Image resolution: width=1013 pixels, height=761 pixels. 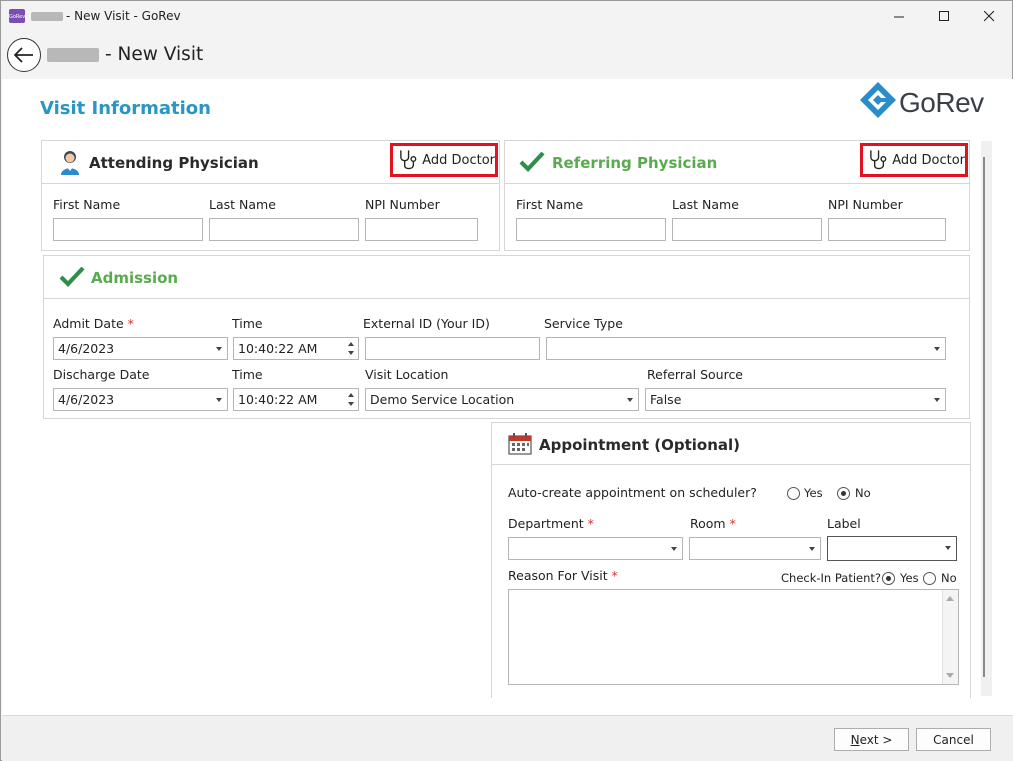 What do you see at coordinates (70, 163) in the screenshot?
I see `doctor-icon` at bounding box center [70, 163].